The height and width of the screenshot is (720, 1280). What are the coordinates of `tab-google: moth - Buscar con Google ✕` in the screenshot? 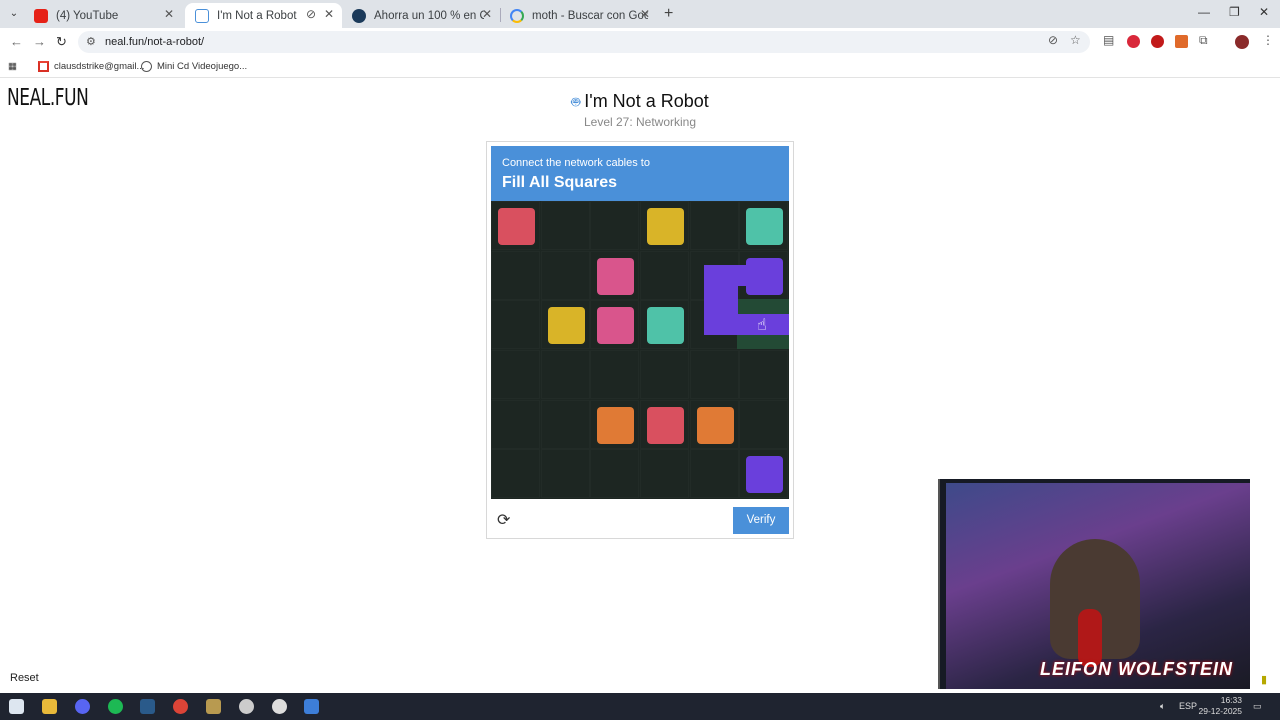 It's located at (579, 15).